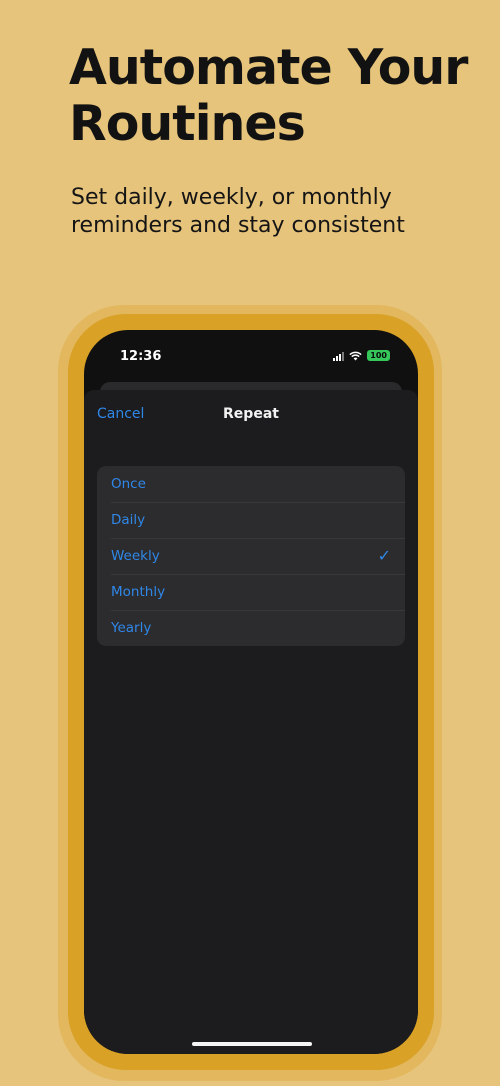  Describe the element at coordinates (141, 356) in the screenshot. I see `status-time: 12:36` at that location.